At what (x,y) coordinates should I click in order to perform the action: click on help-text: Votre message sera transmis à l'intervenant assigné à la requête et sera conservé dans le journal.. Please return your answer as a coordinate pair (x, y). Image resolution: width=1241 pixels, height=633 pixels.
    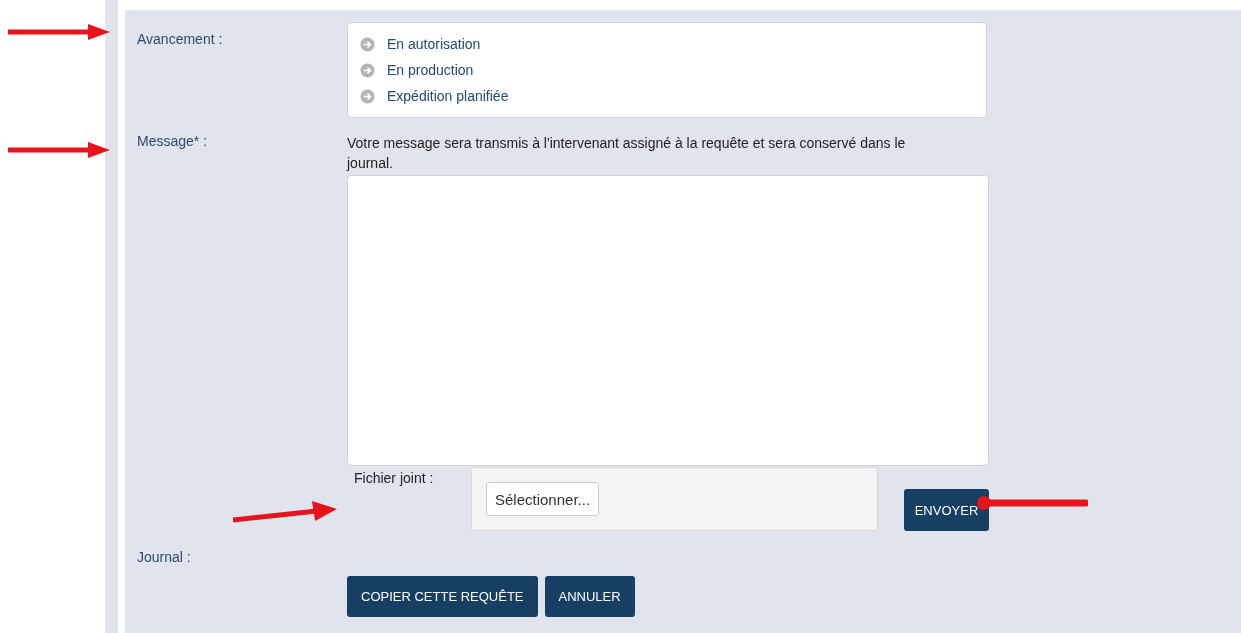
    Looking at the image, I should click on (627, 153).